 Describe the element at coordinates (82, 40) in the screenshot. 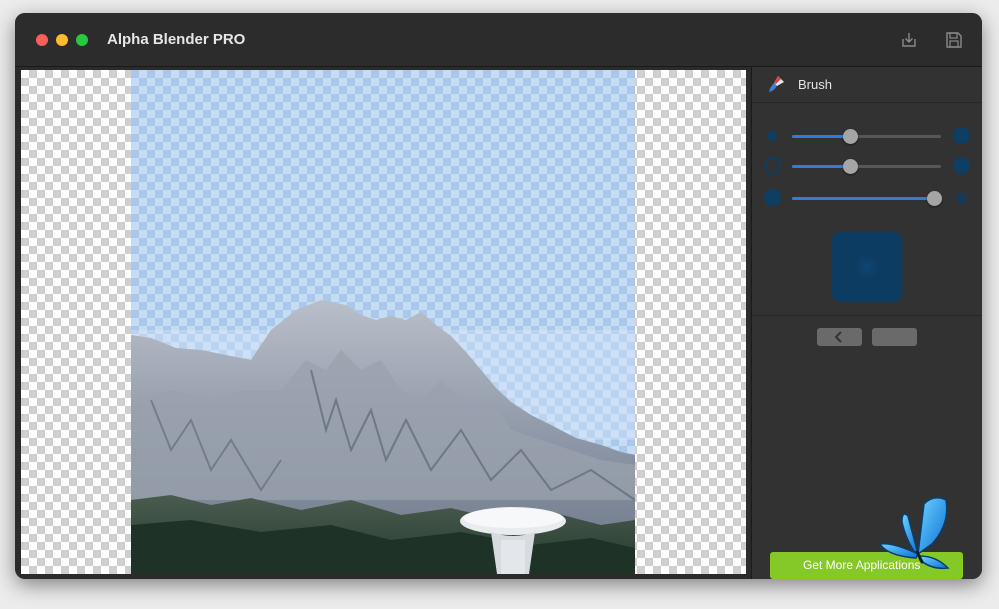

I see `zoom-window-button` at that location.